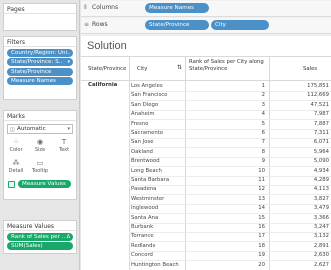 This screenshot has height=270, width=331. I want to click on color-icon: ⁘, so click(16, 142).